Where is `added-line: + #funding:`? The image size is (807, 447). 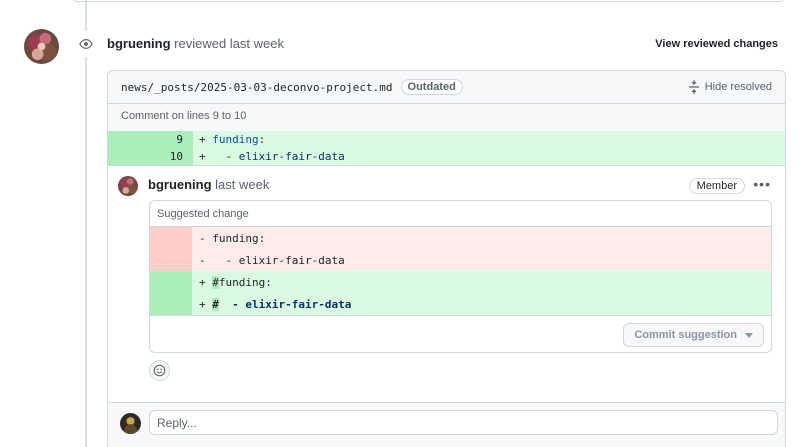
added-line: + #funding: is located at coordinates (460, 282).